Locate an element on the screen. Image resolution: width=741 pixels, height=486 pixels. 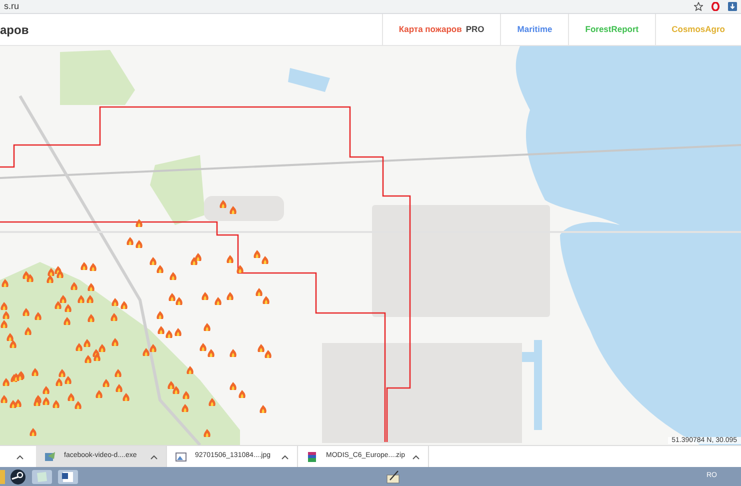
steam-icon is located at coordinates (18, 476).